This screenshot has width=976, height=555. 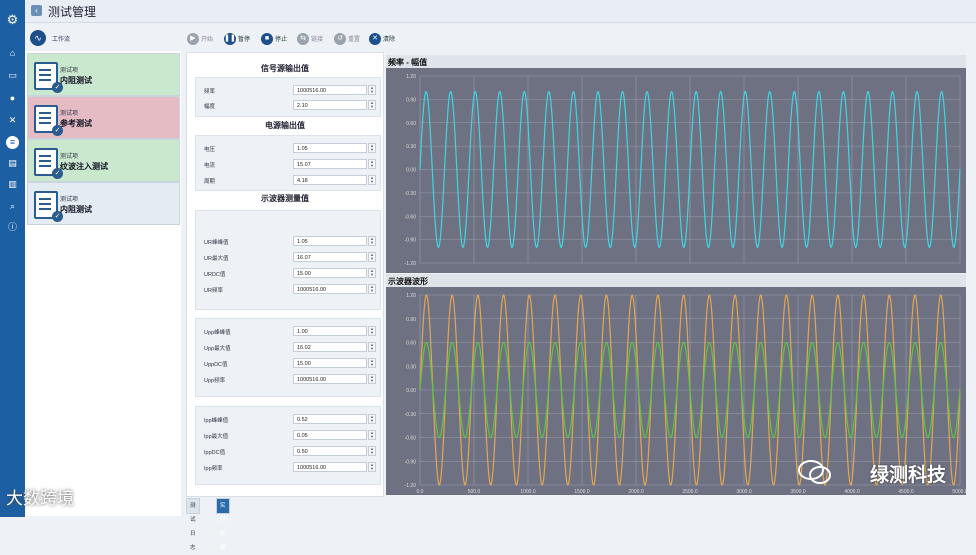 What do you see at coordinates (375, 38) in the screenshot?
I see `clear-icon: ✕` at bounding box center [375, 38].